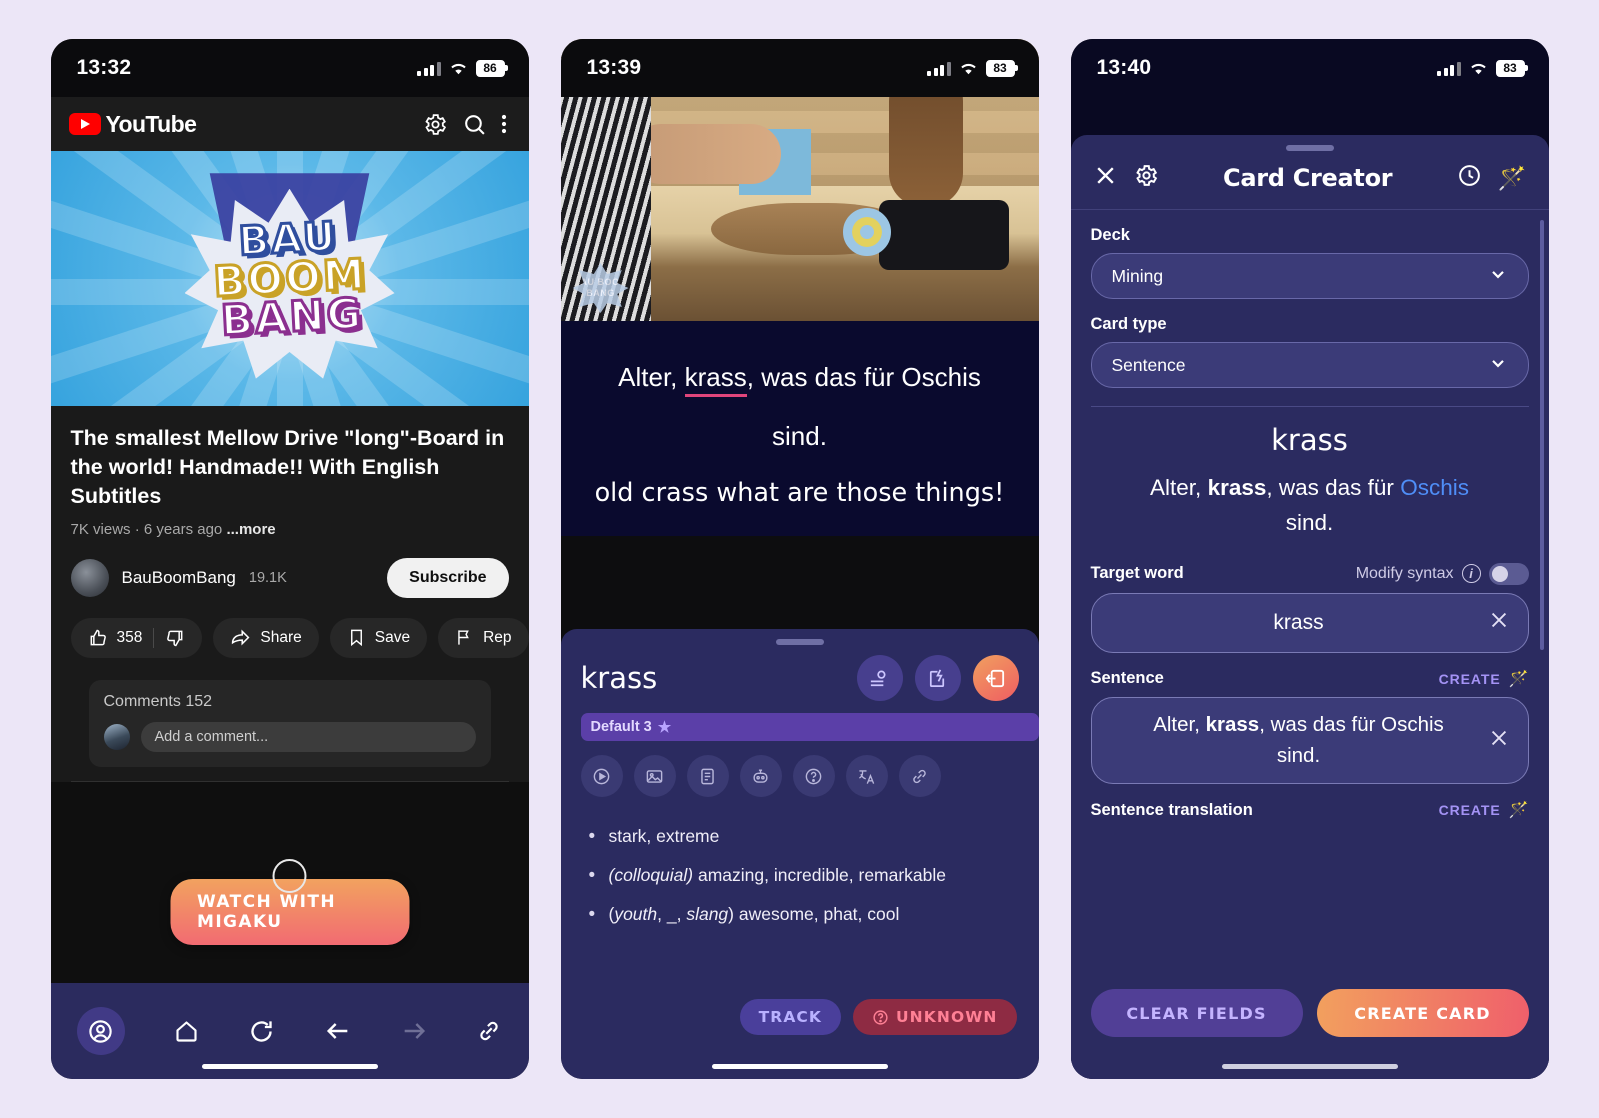  Describe the element at coordinates (947, 1017) in the screenshot. I see `unknown-label: UNKNOWN` at that location.